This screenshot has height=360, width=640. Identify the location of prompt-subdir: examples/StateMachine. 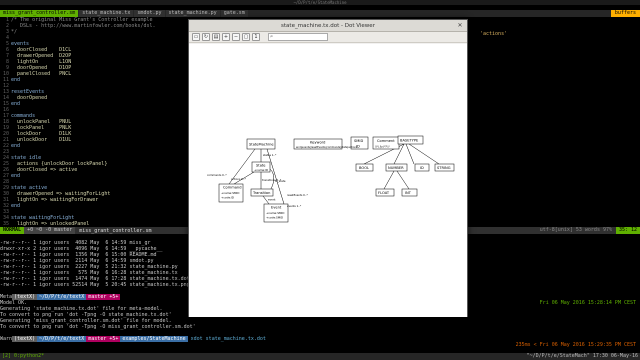
(154, 339).